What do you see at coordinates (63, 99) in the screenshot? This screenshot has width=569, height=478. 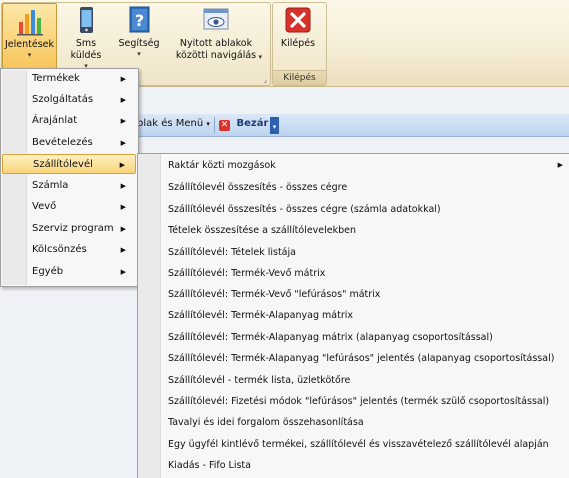 I see `menu-item-label: Szolgáltatás` at bounding box center [63, 99].